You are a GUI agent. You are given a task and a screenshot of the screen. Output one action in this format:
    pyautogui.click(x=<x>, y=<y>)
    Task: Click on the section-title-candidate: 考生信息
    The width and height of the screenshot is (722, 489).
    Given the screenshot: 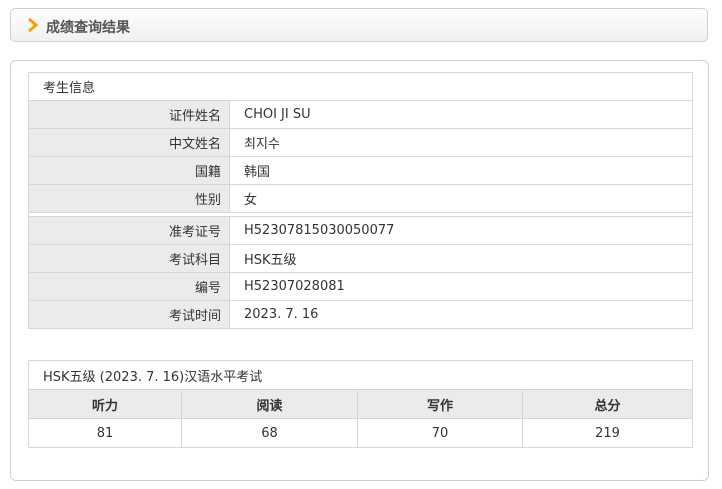 What is the action you would take?
    pyautogui.click(x=360, y=86)
    